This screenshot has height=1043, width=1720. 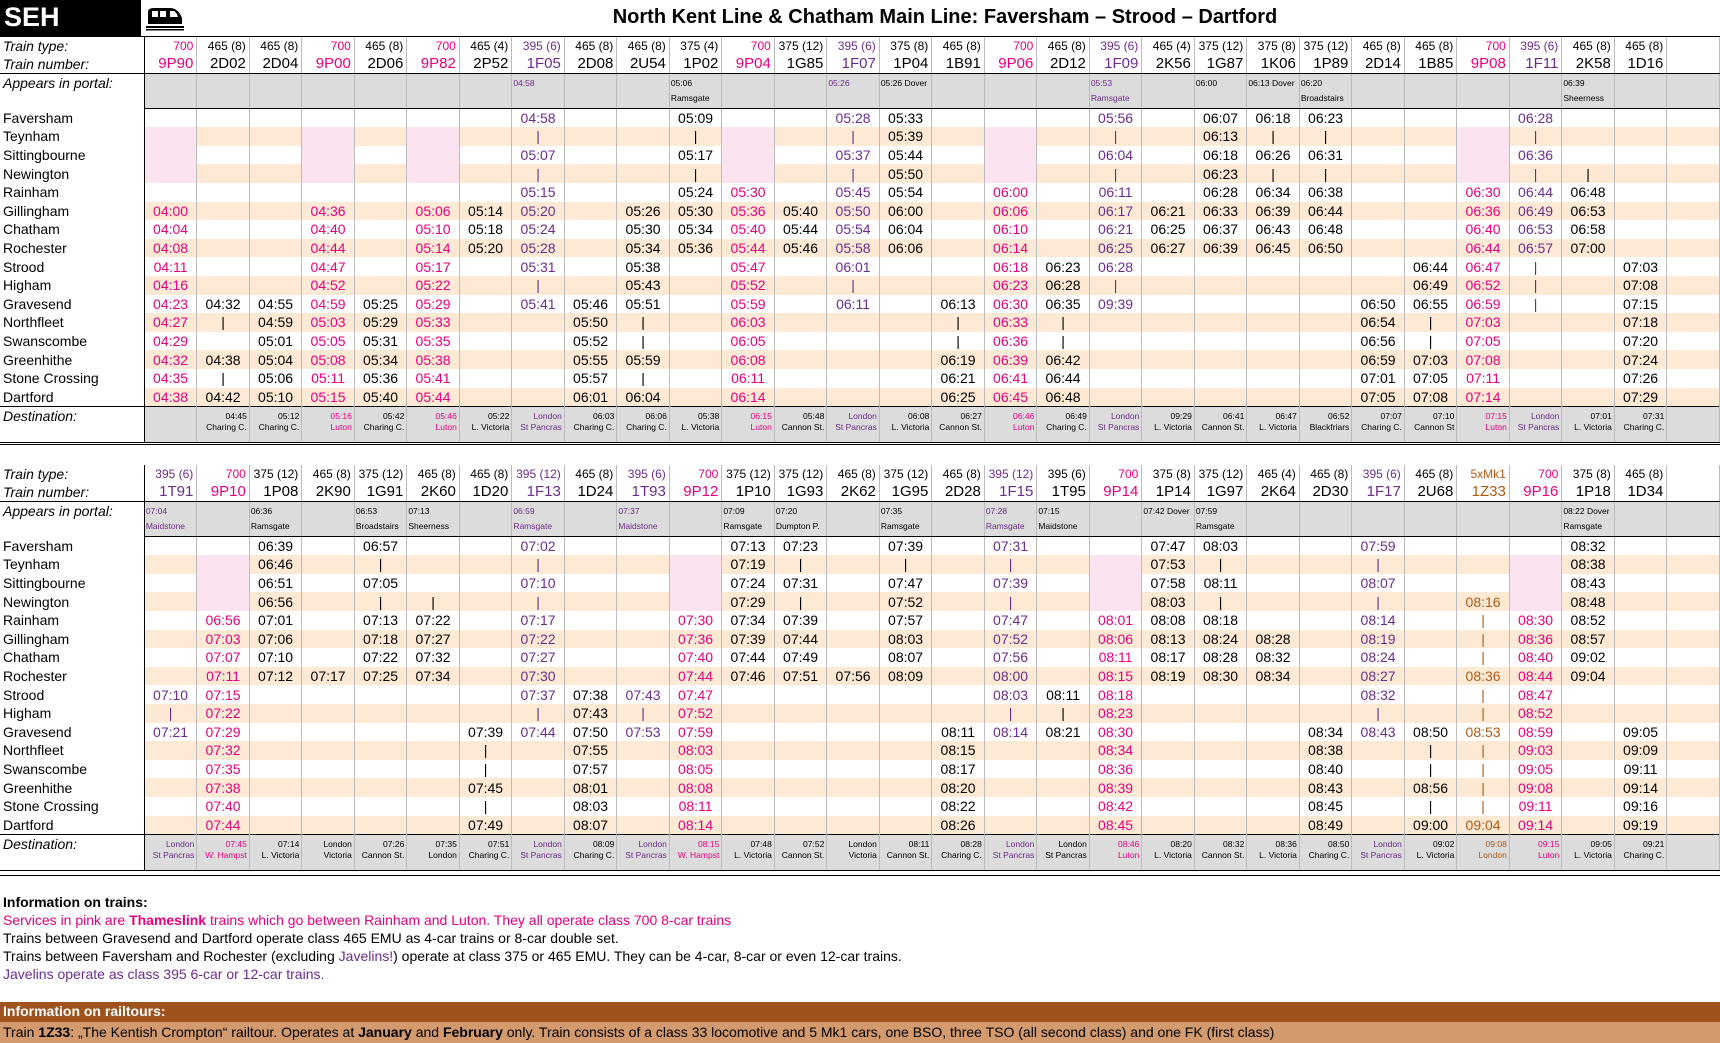 What do you see at coordinates (1431, 65) in the screenshot?
I see `train-number-cell: 1B85` at bounding box center [1431, 65].